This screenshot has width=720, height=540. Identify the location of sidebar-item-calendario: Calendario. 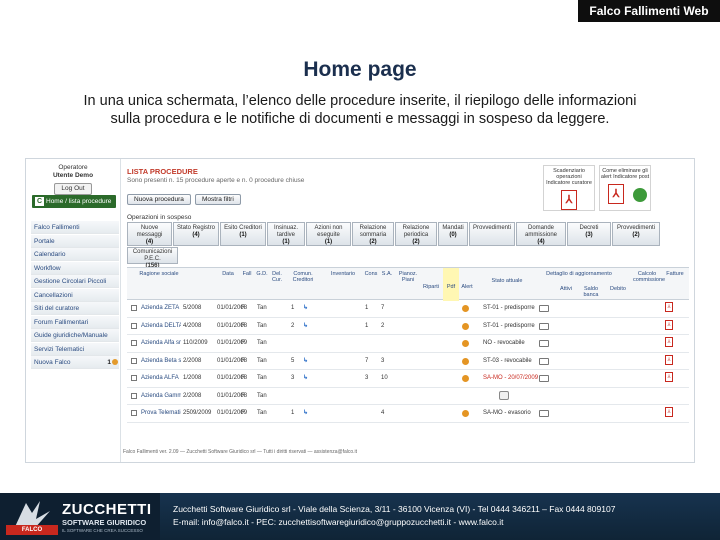
(75, 254).